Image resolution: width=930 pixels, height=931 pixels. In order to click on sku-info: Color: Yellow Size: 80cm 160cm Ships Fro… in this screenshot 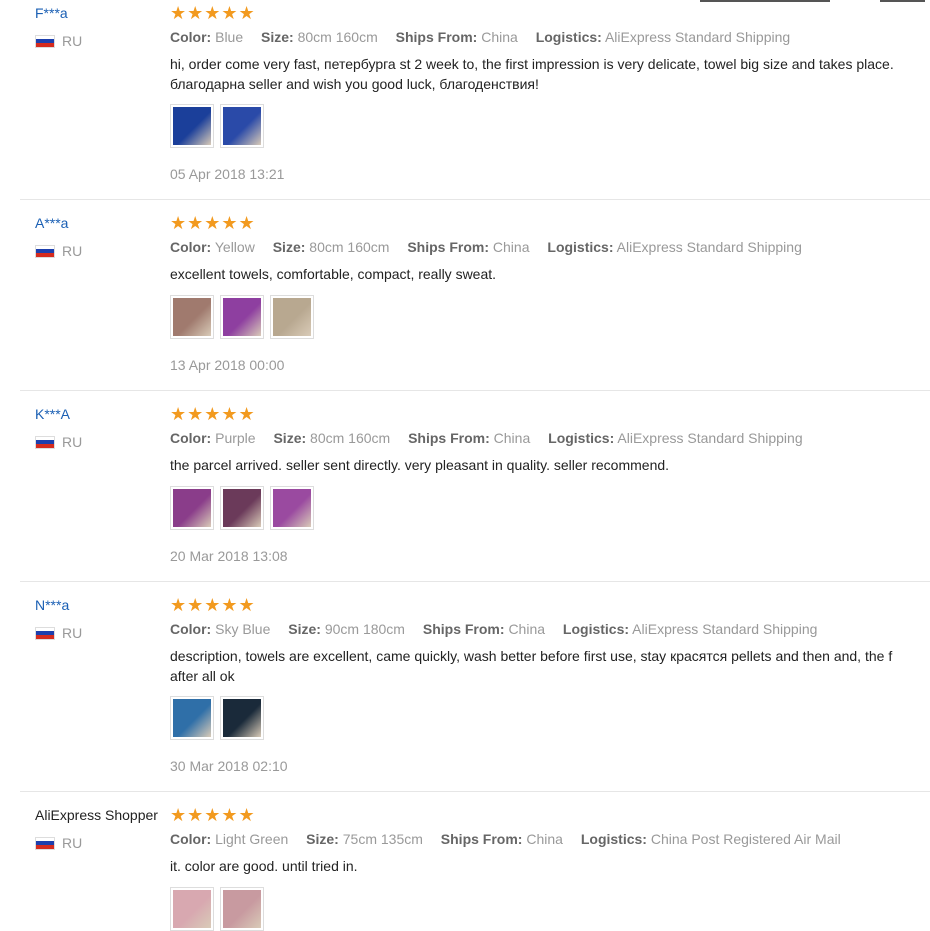, I will do `click(493, 247)`.